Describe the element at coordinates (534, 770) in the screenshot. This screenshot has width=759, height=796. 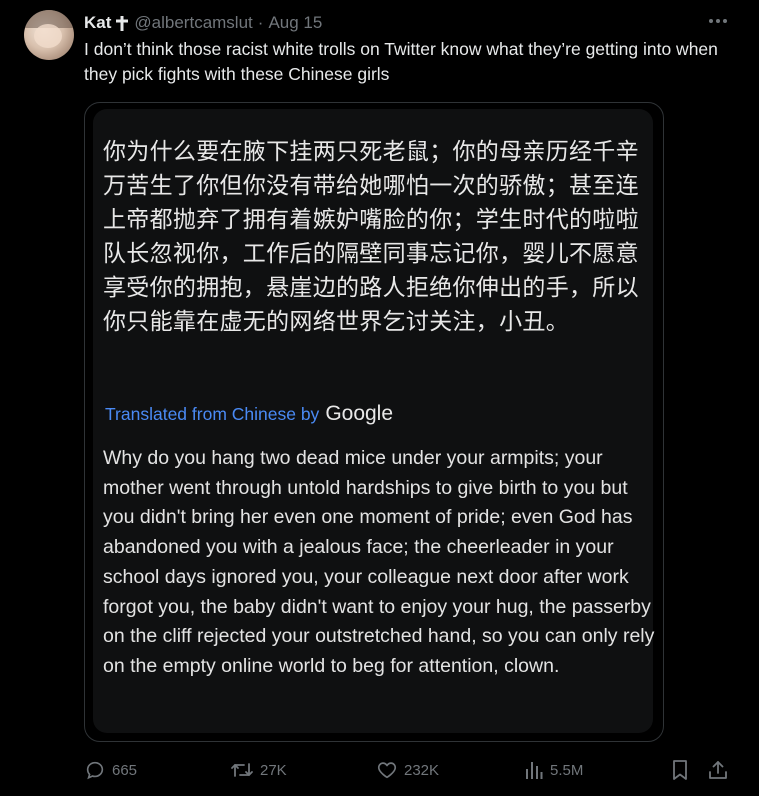
I see `bar-chart-icon` at that location.